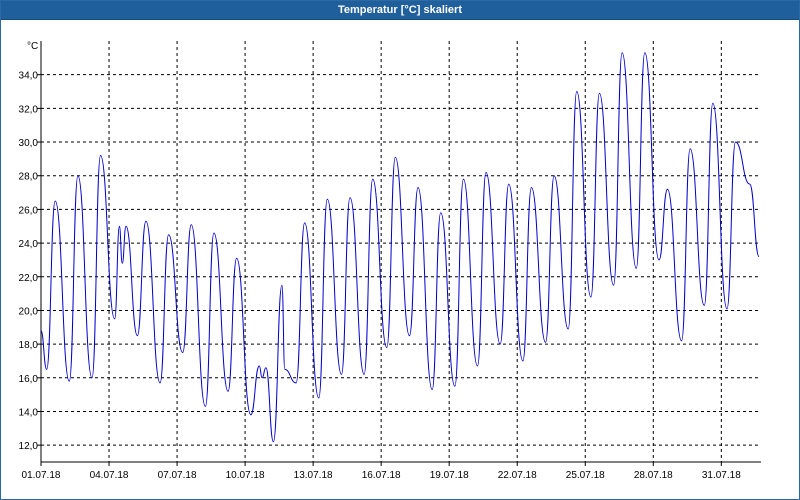 The width and height of the screenshot is (800, 500). What do you see at coordinates (29, 345) in the screenshot?
I see `y-tick-label: 18,0` at bounding box center [29, 345].